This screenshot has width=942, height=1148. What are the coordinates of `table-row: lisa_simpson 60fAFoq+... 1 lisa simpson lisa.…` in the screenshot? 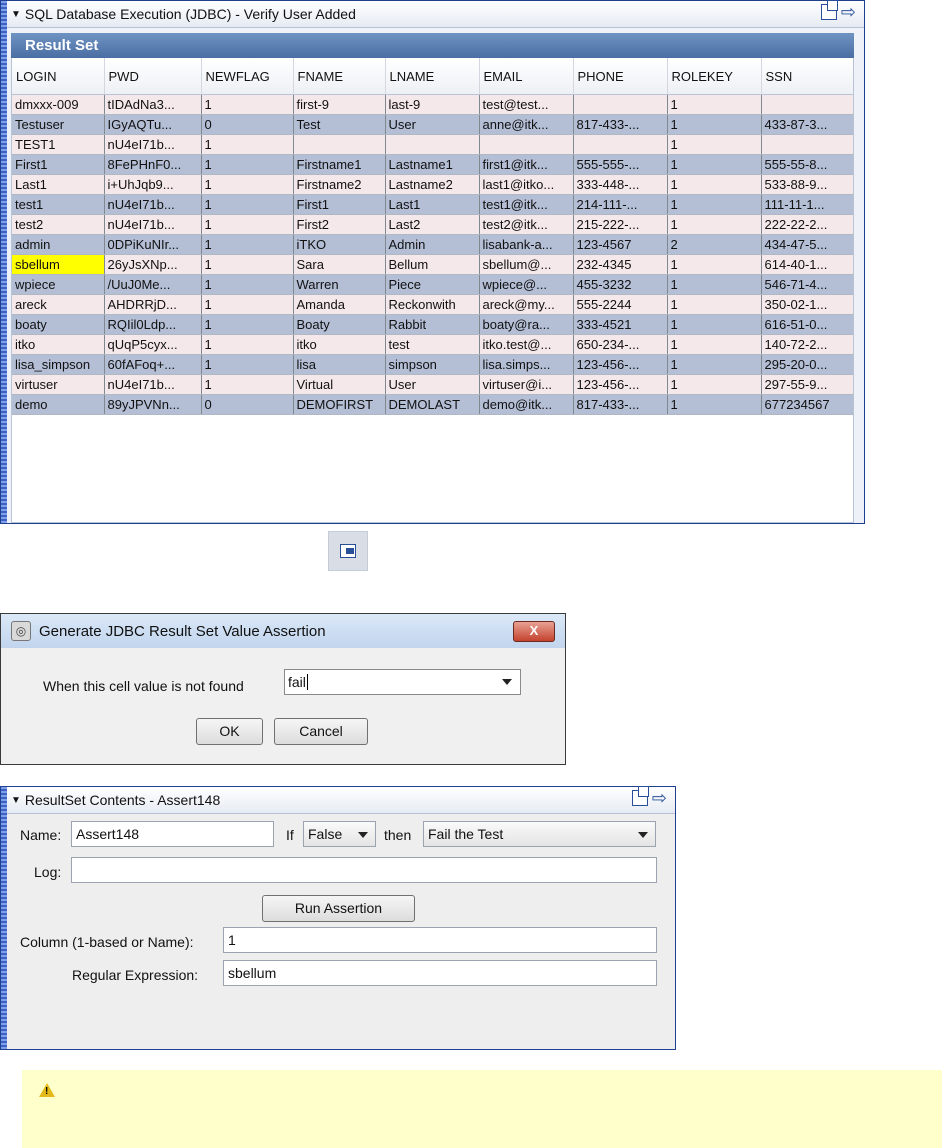 It's located at (432, 364).